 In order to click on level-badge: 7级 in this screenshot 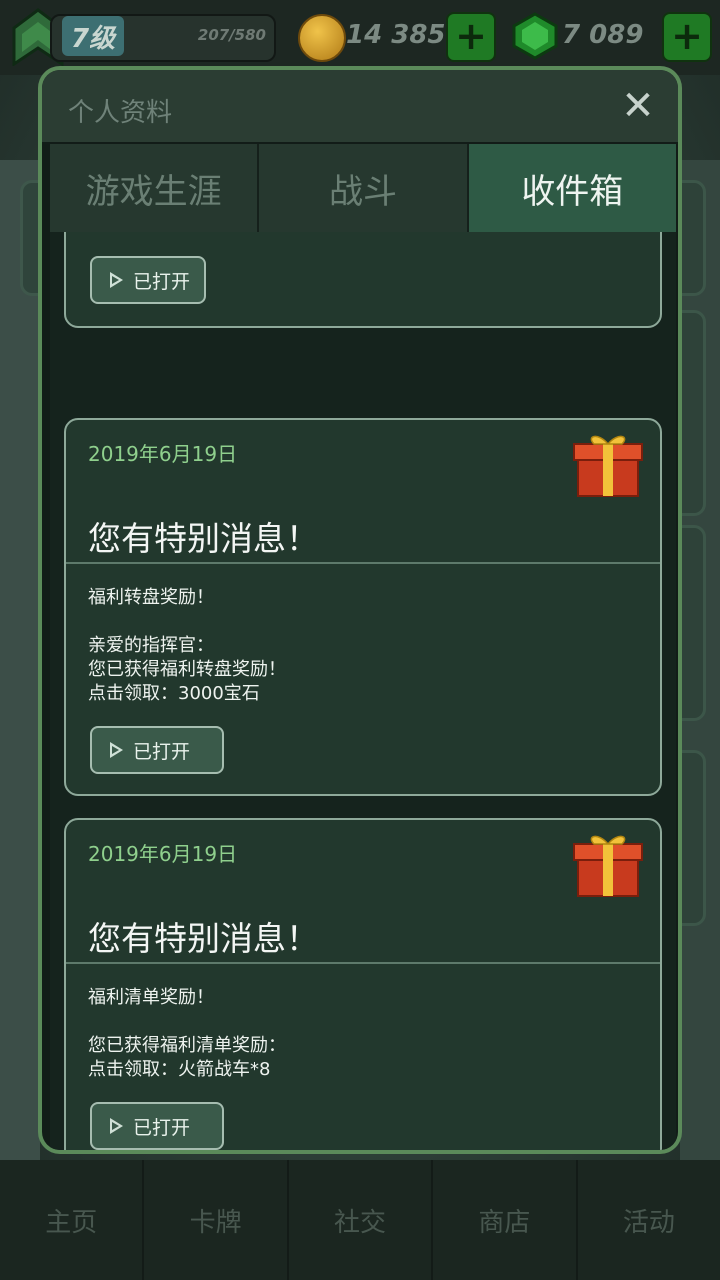, I will do `click(93, 36)`.